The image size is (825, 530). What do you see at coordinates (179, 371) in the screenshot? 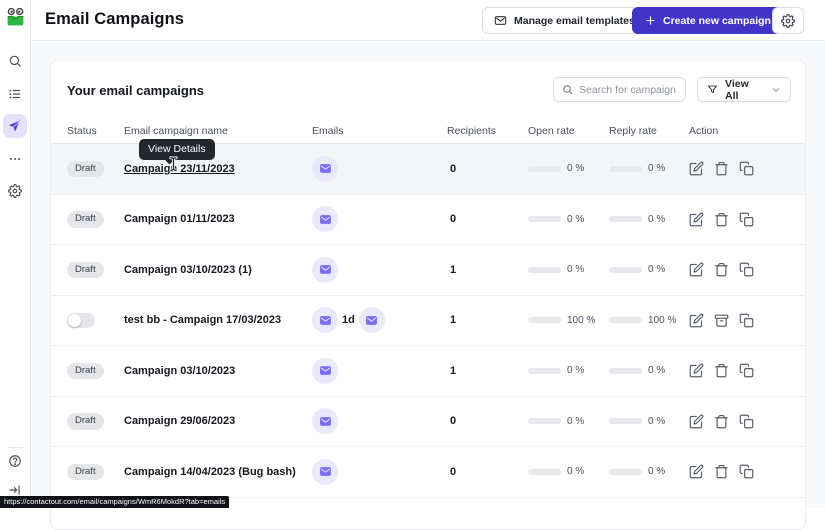
I see `campaign-name-link: Campaign 03/10/2023` at bounding box center [179, 371].